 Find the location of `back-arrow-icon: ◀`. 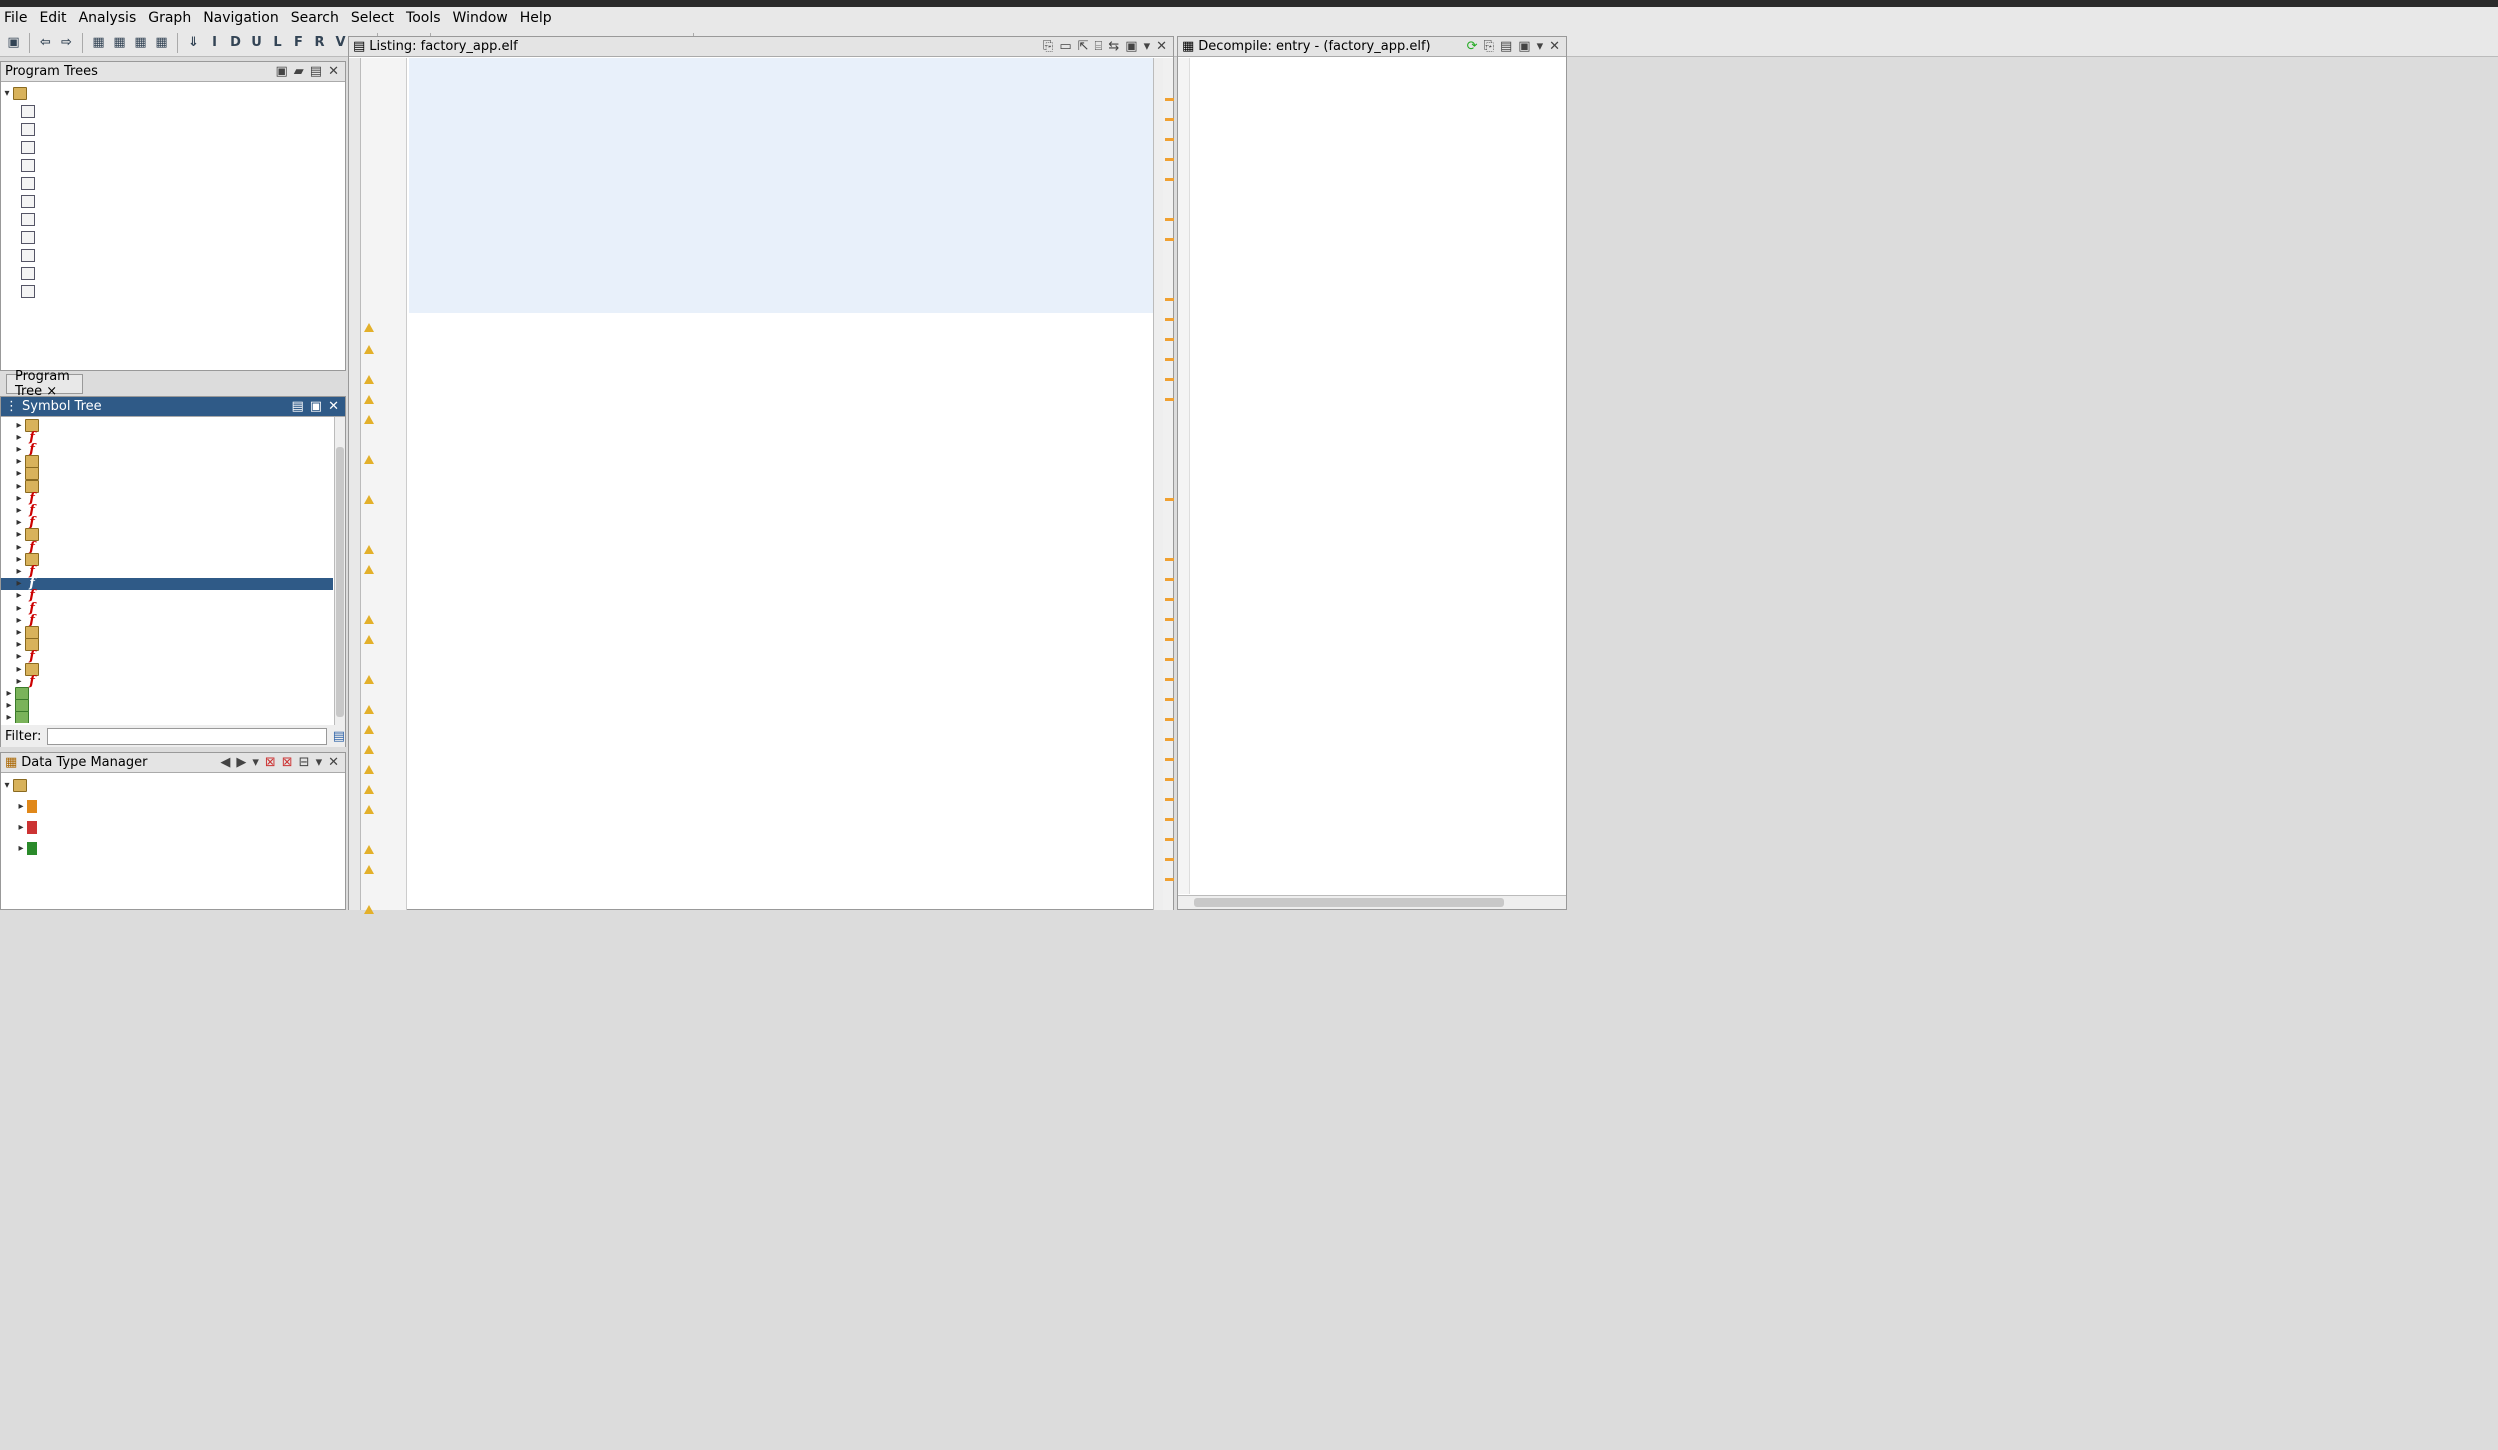

back-arrow-icon: ◀ is located at coordinates (225, 762).